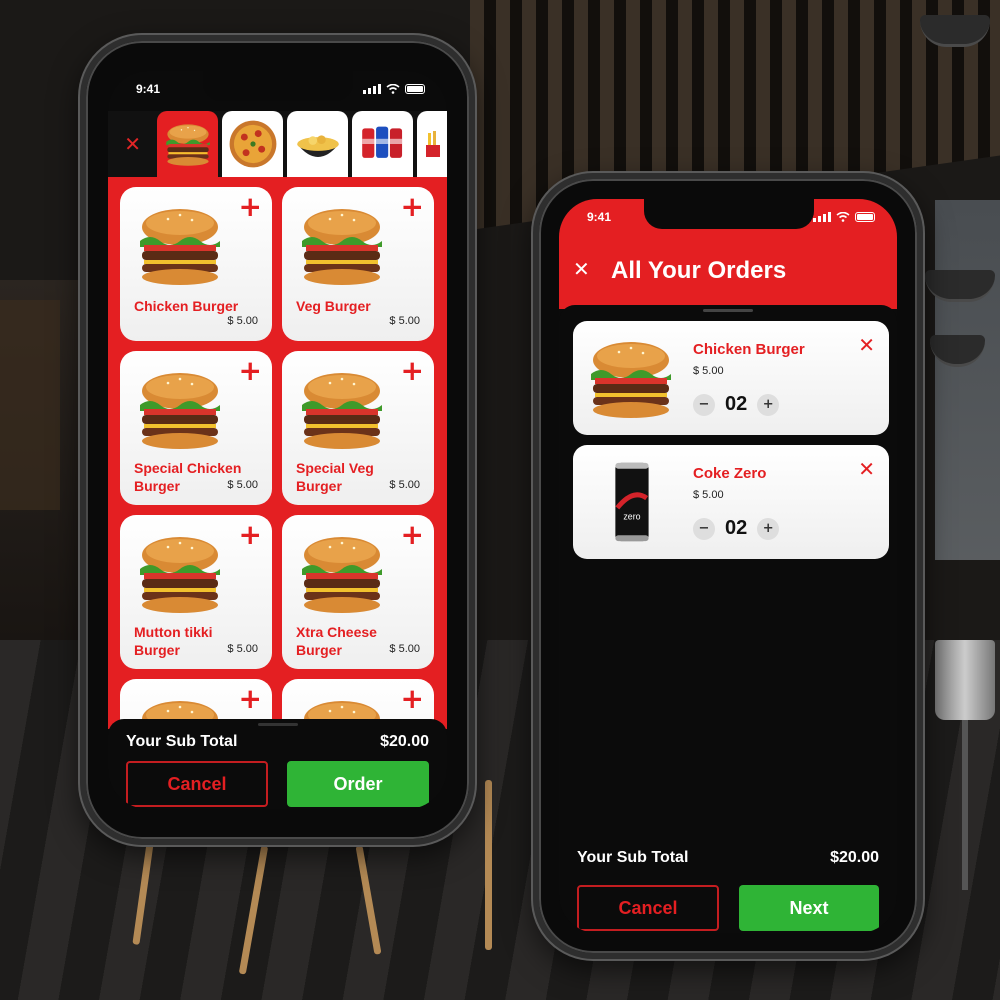 The image size is (1000, 1000). I want to click on chair-leg, so click(488, 865).